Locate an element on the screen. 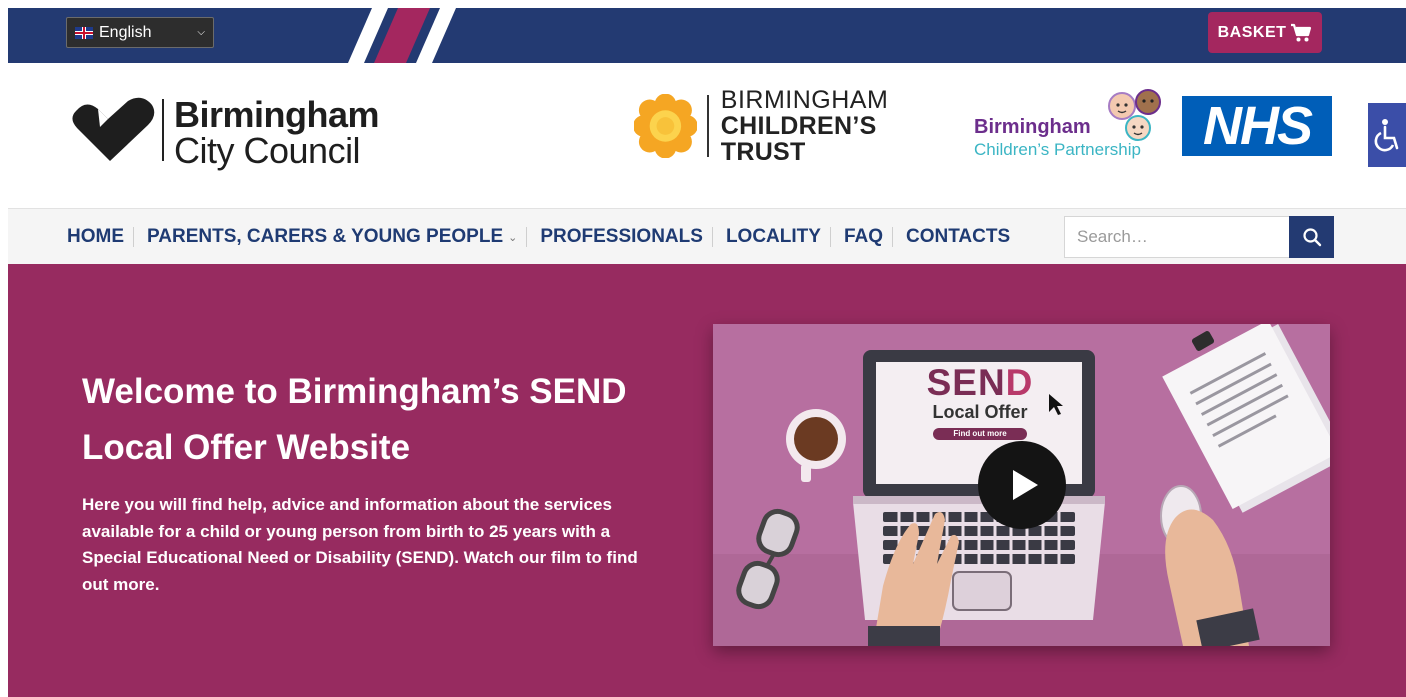 This screenshot has height=697, width=1406. video-screen-subtitle: Local Offer is located at coordinates (980, 412).